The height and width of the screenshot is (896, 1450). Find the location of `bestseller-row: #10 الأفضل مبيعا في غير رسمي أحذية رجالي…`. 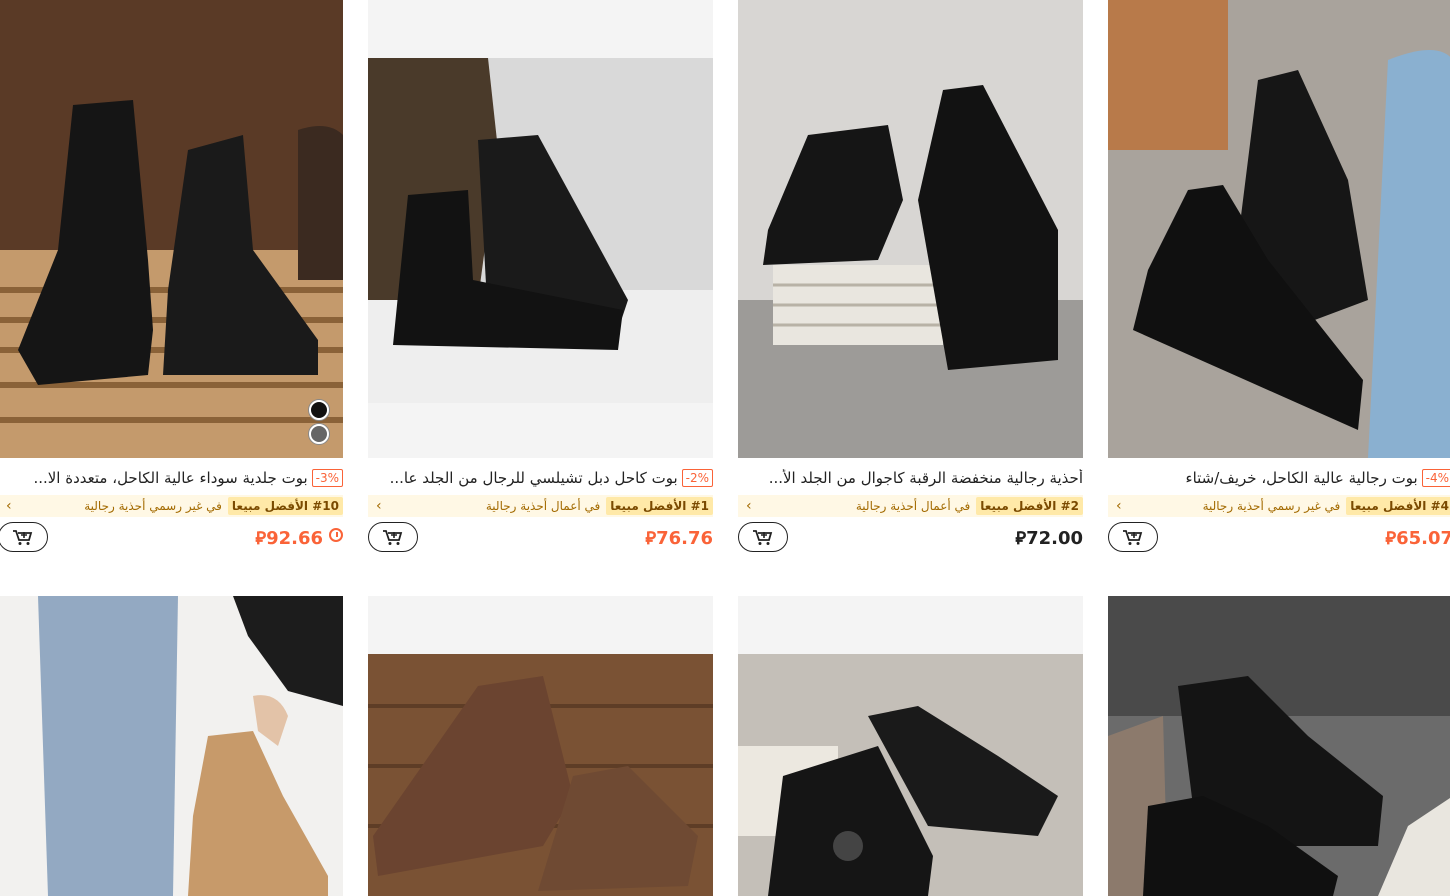

bestseller-row: #10 الأفضل مبيعا في غير رسمي أحذية رجالي… is located at coordinates (171, 506).